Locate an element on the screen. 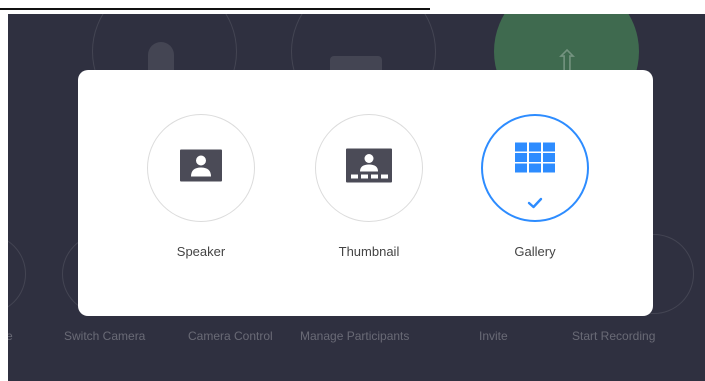 The image size is (705, 381). checkmark-icon is located at coordinates (535, 205).